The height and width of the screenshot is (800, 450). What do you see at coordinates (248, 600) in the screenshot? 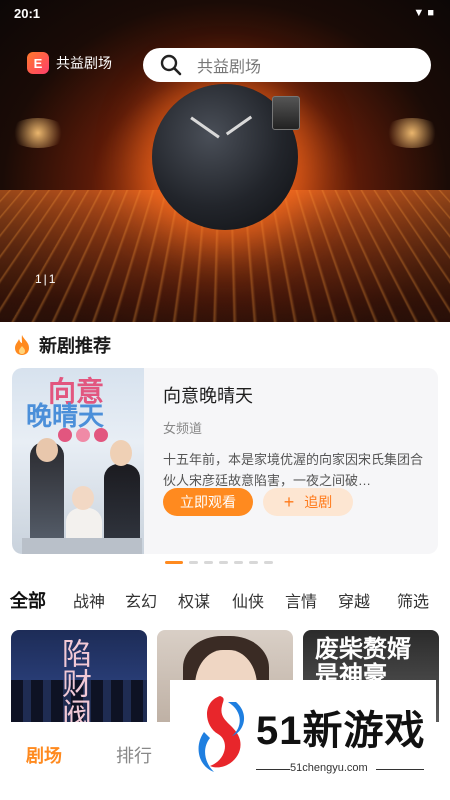
I see `category-tab-xianxia: 仙侠` at bounding box center [248, 600].